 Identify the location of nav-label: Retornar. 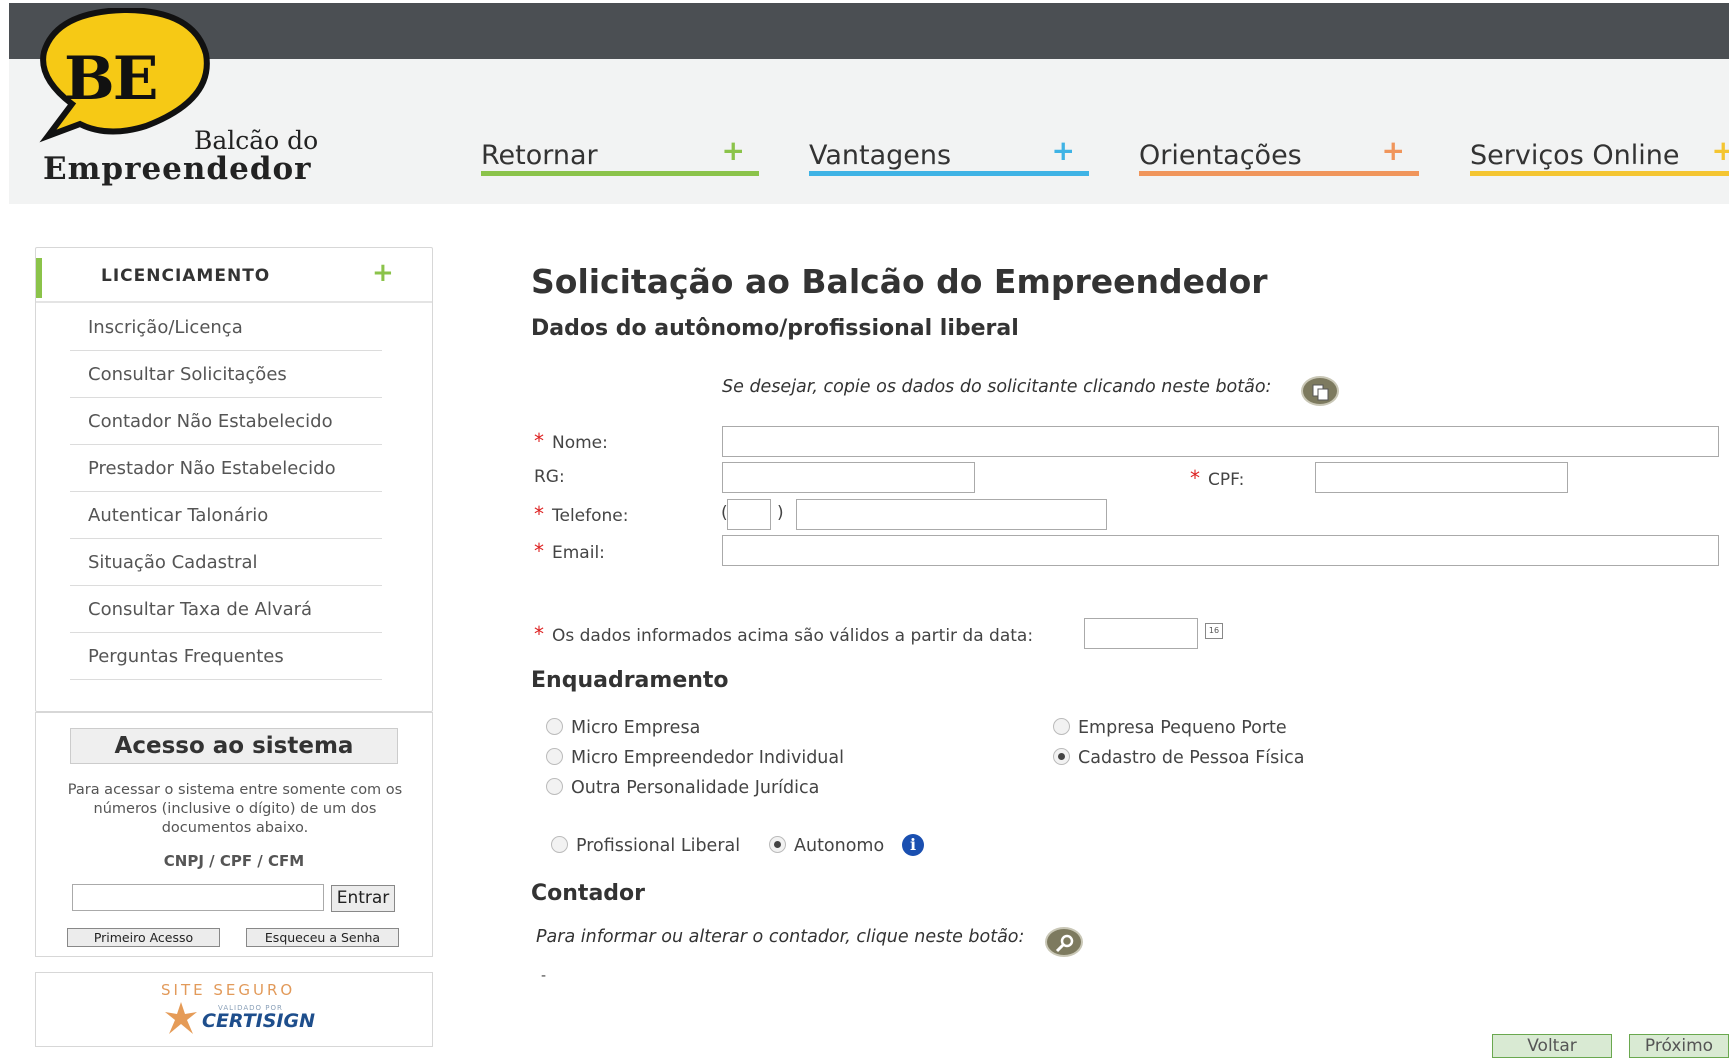
(539, 155).